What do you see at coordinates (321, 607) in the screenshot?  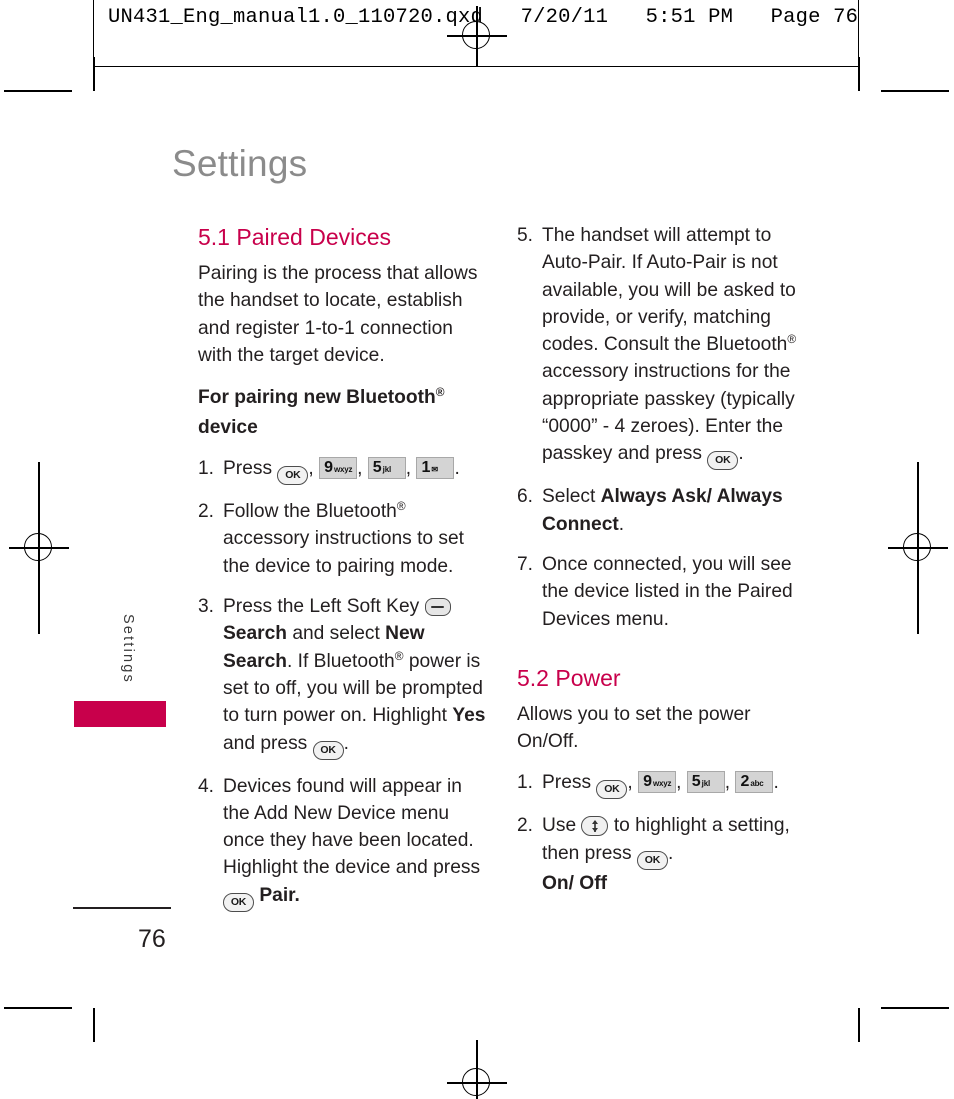 I see `step-text: Press the Left Soft Key` at bounding box center [321, 607].